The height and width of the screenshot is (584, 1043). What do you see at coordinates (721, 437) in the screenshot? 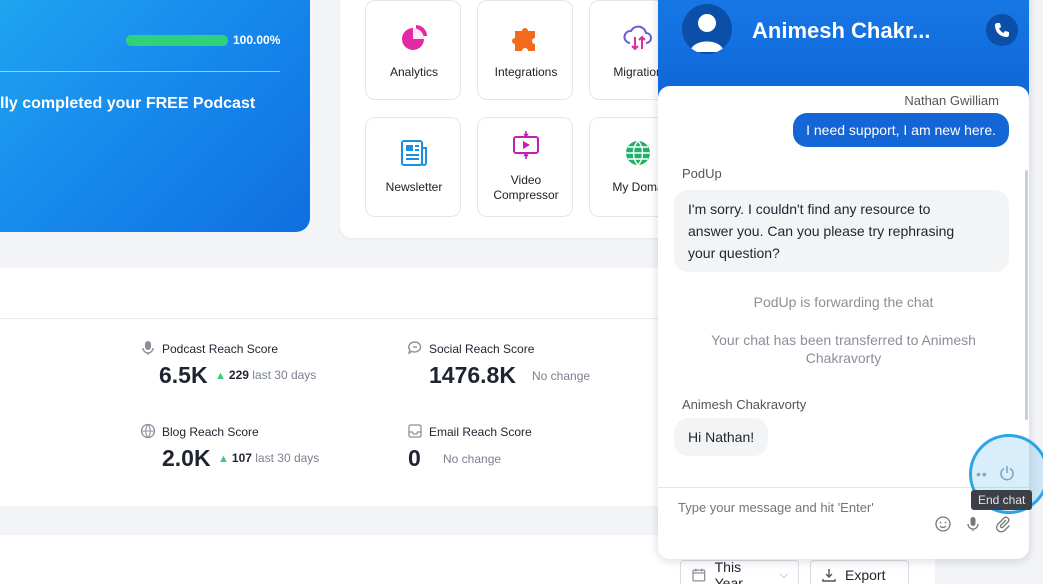
I see `message-bubble-agent: Hi Nathan!` at bounding box center [721, 437].